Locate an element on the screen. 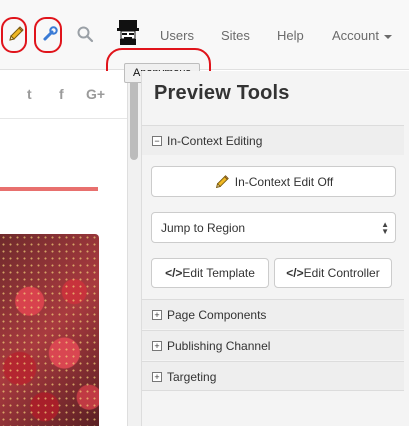  section-label: Targeting is located at coordinates (192, 377).